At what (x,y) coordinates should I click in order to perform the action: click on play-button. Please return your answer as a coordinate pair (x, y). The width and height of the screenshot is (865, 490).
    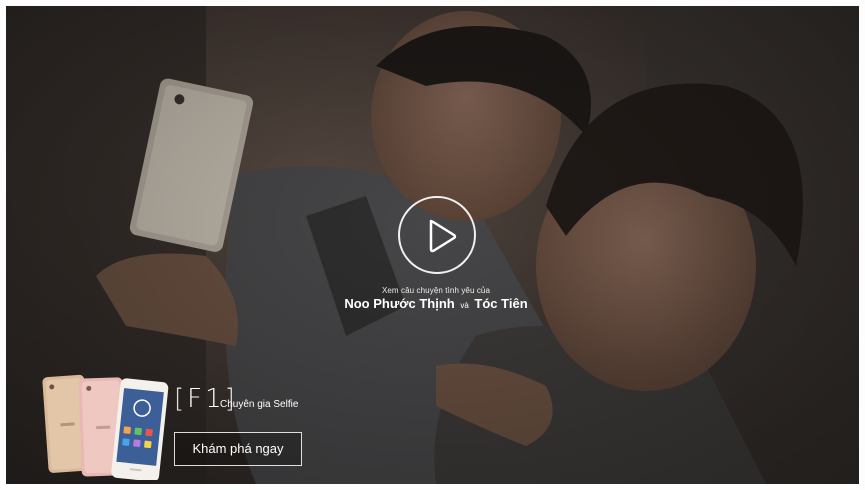
    Looking at the image, I should click on (437, 235).